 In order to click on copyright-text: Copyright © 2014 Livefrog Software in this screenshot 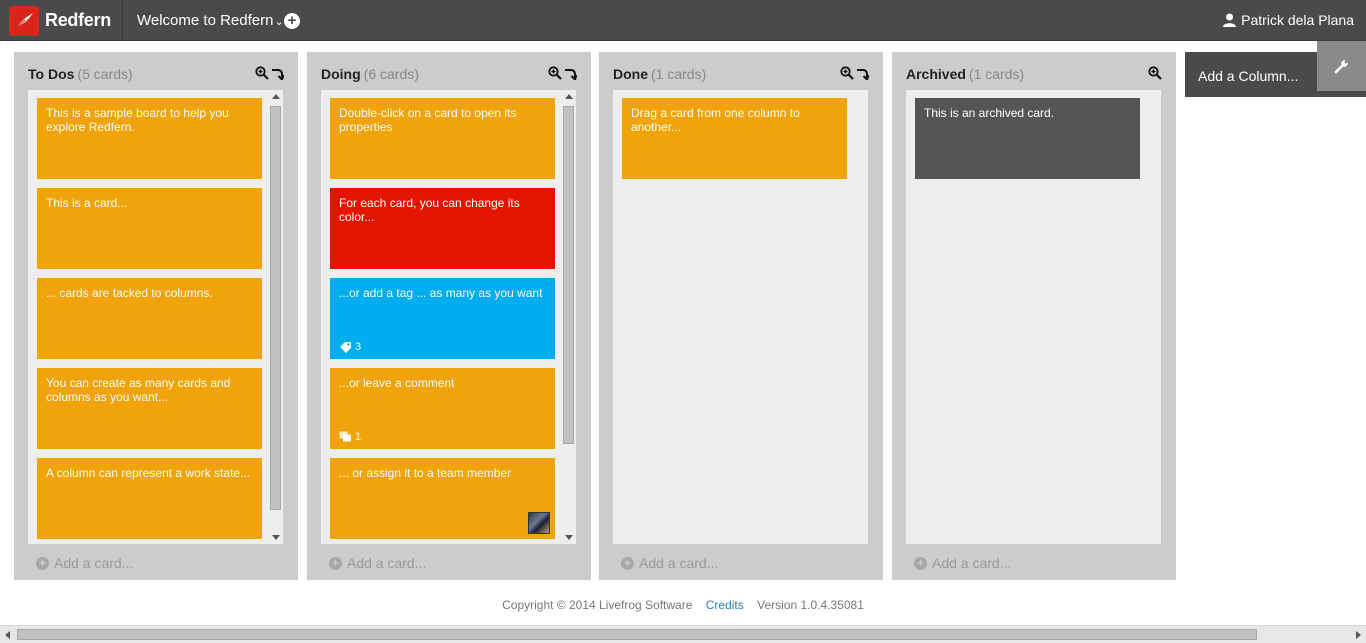, I will do `click(597, 605)`.